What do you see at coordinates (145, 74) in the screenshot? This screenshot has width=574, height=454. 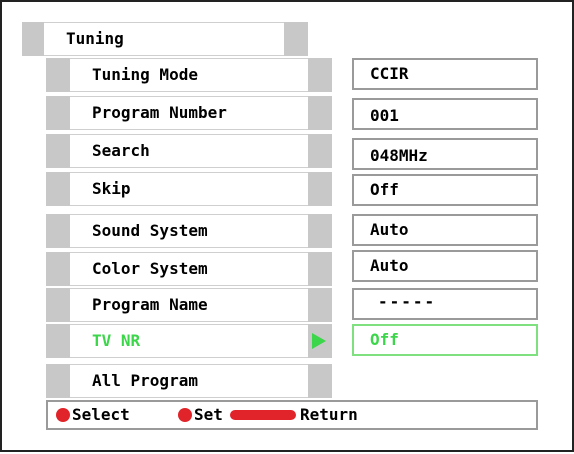 I see `menu-row-label: Tuning Mode` at bounding box center [145, 74].